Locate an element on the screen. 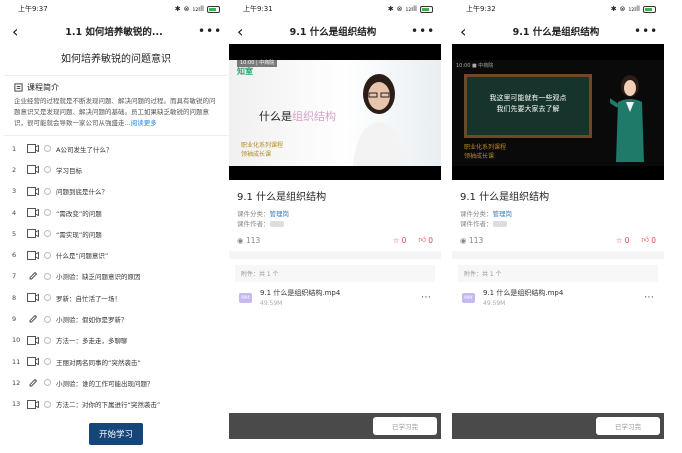 The height and width of the screenshot is (453, 682). course-title: 如何培养敏锐的问题意识 is located at coordinates (116, 60).